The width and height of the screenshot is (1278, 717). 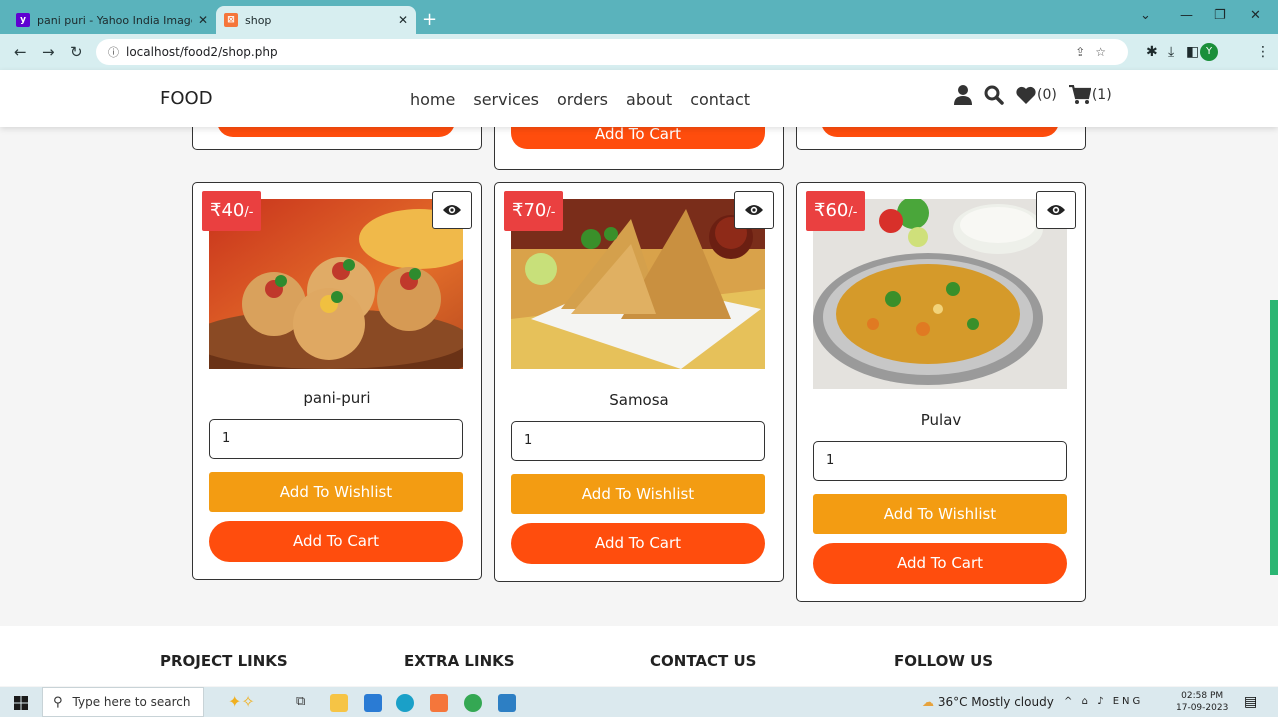 What do you see at coordinates (1255, 15) in the screenshot?
I see `close-window-button: ✕` at bounding box center [1255, 15].